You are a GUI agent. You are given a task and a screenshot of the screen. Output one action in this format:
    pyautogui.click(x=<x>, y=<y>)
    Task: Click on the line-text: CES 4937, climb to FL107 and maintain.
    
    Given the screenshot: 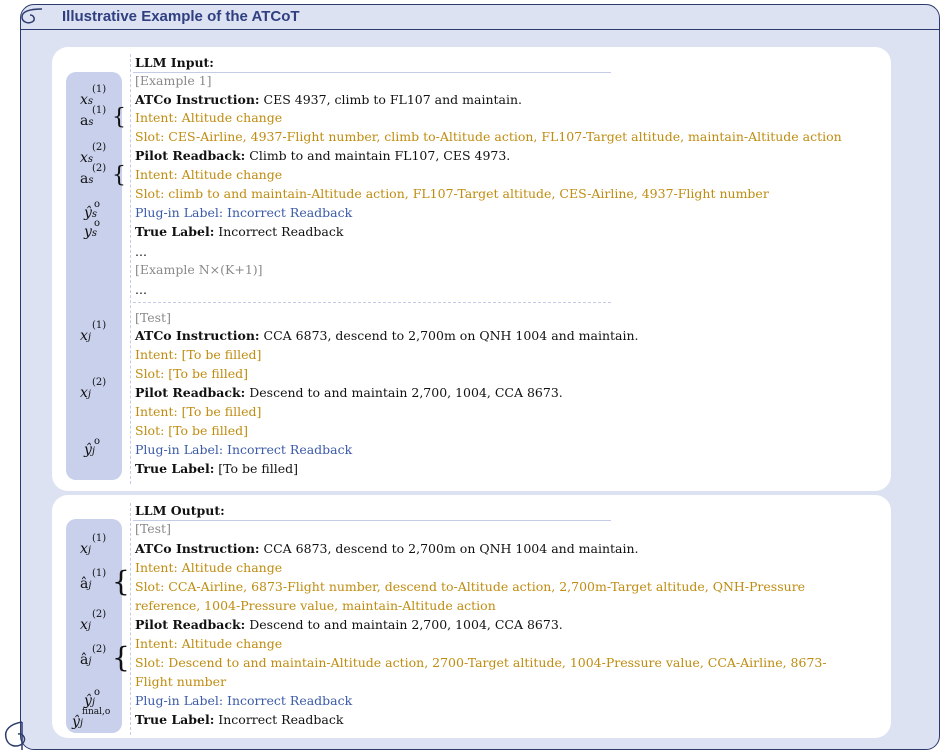 What is the action you would take?
    pyautogui.click(x=391, y=99)
    